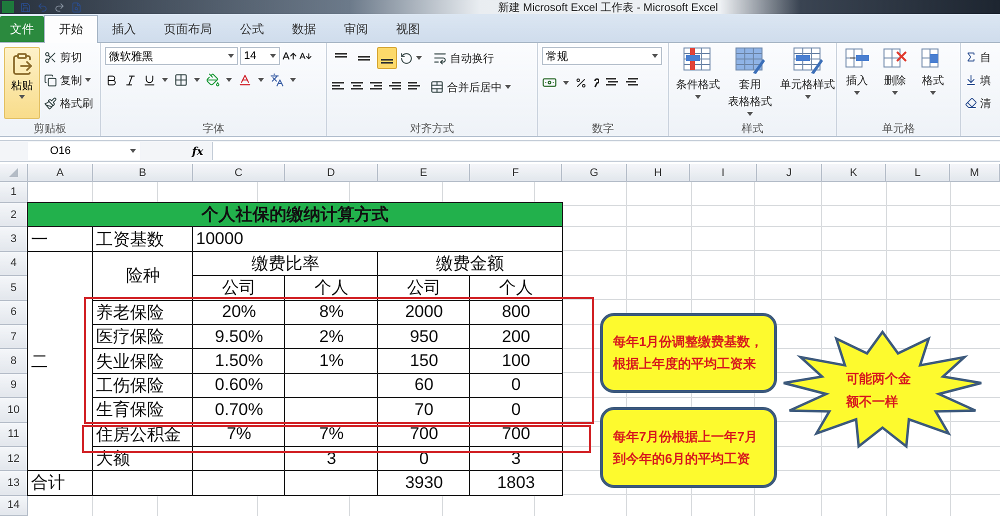  What do you see at coordinates (895, 84) in the screenshot?
I see `cells-button: 删除` at bounding box center [895, 84].